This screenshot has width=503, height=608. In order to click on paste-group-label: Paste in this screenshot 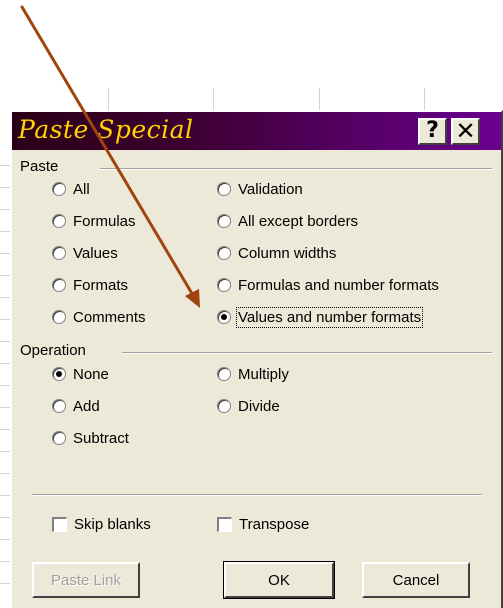, I will do `click(41, 166)`.